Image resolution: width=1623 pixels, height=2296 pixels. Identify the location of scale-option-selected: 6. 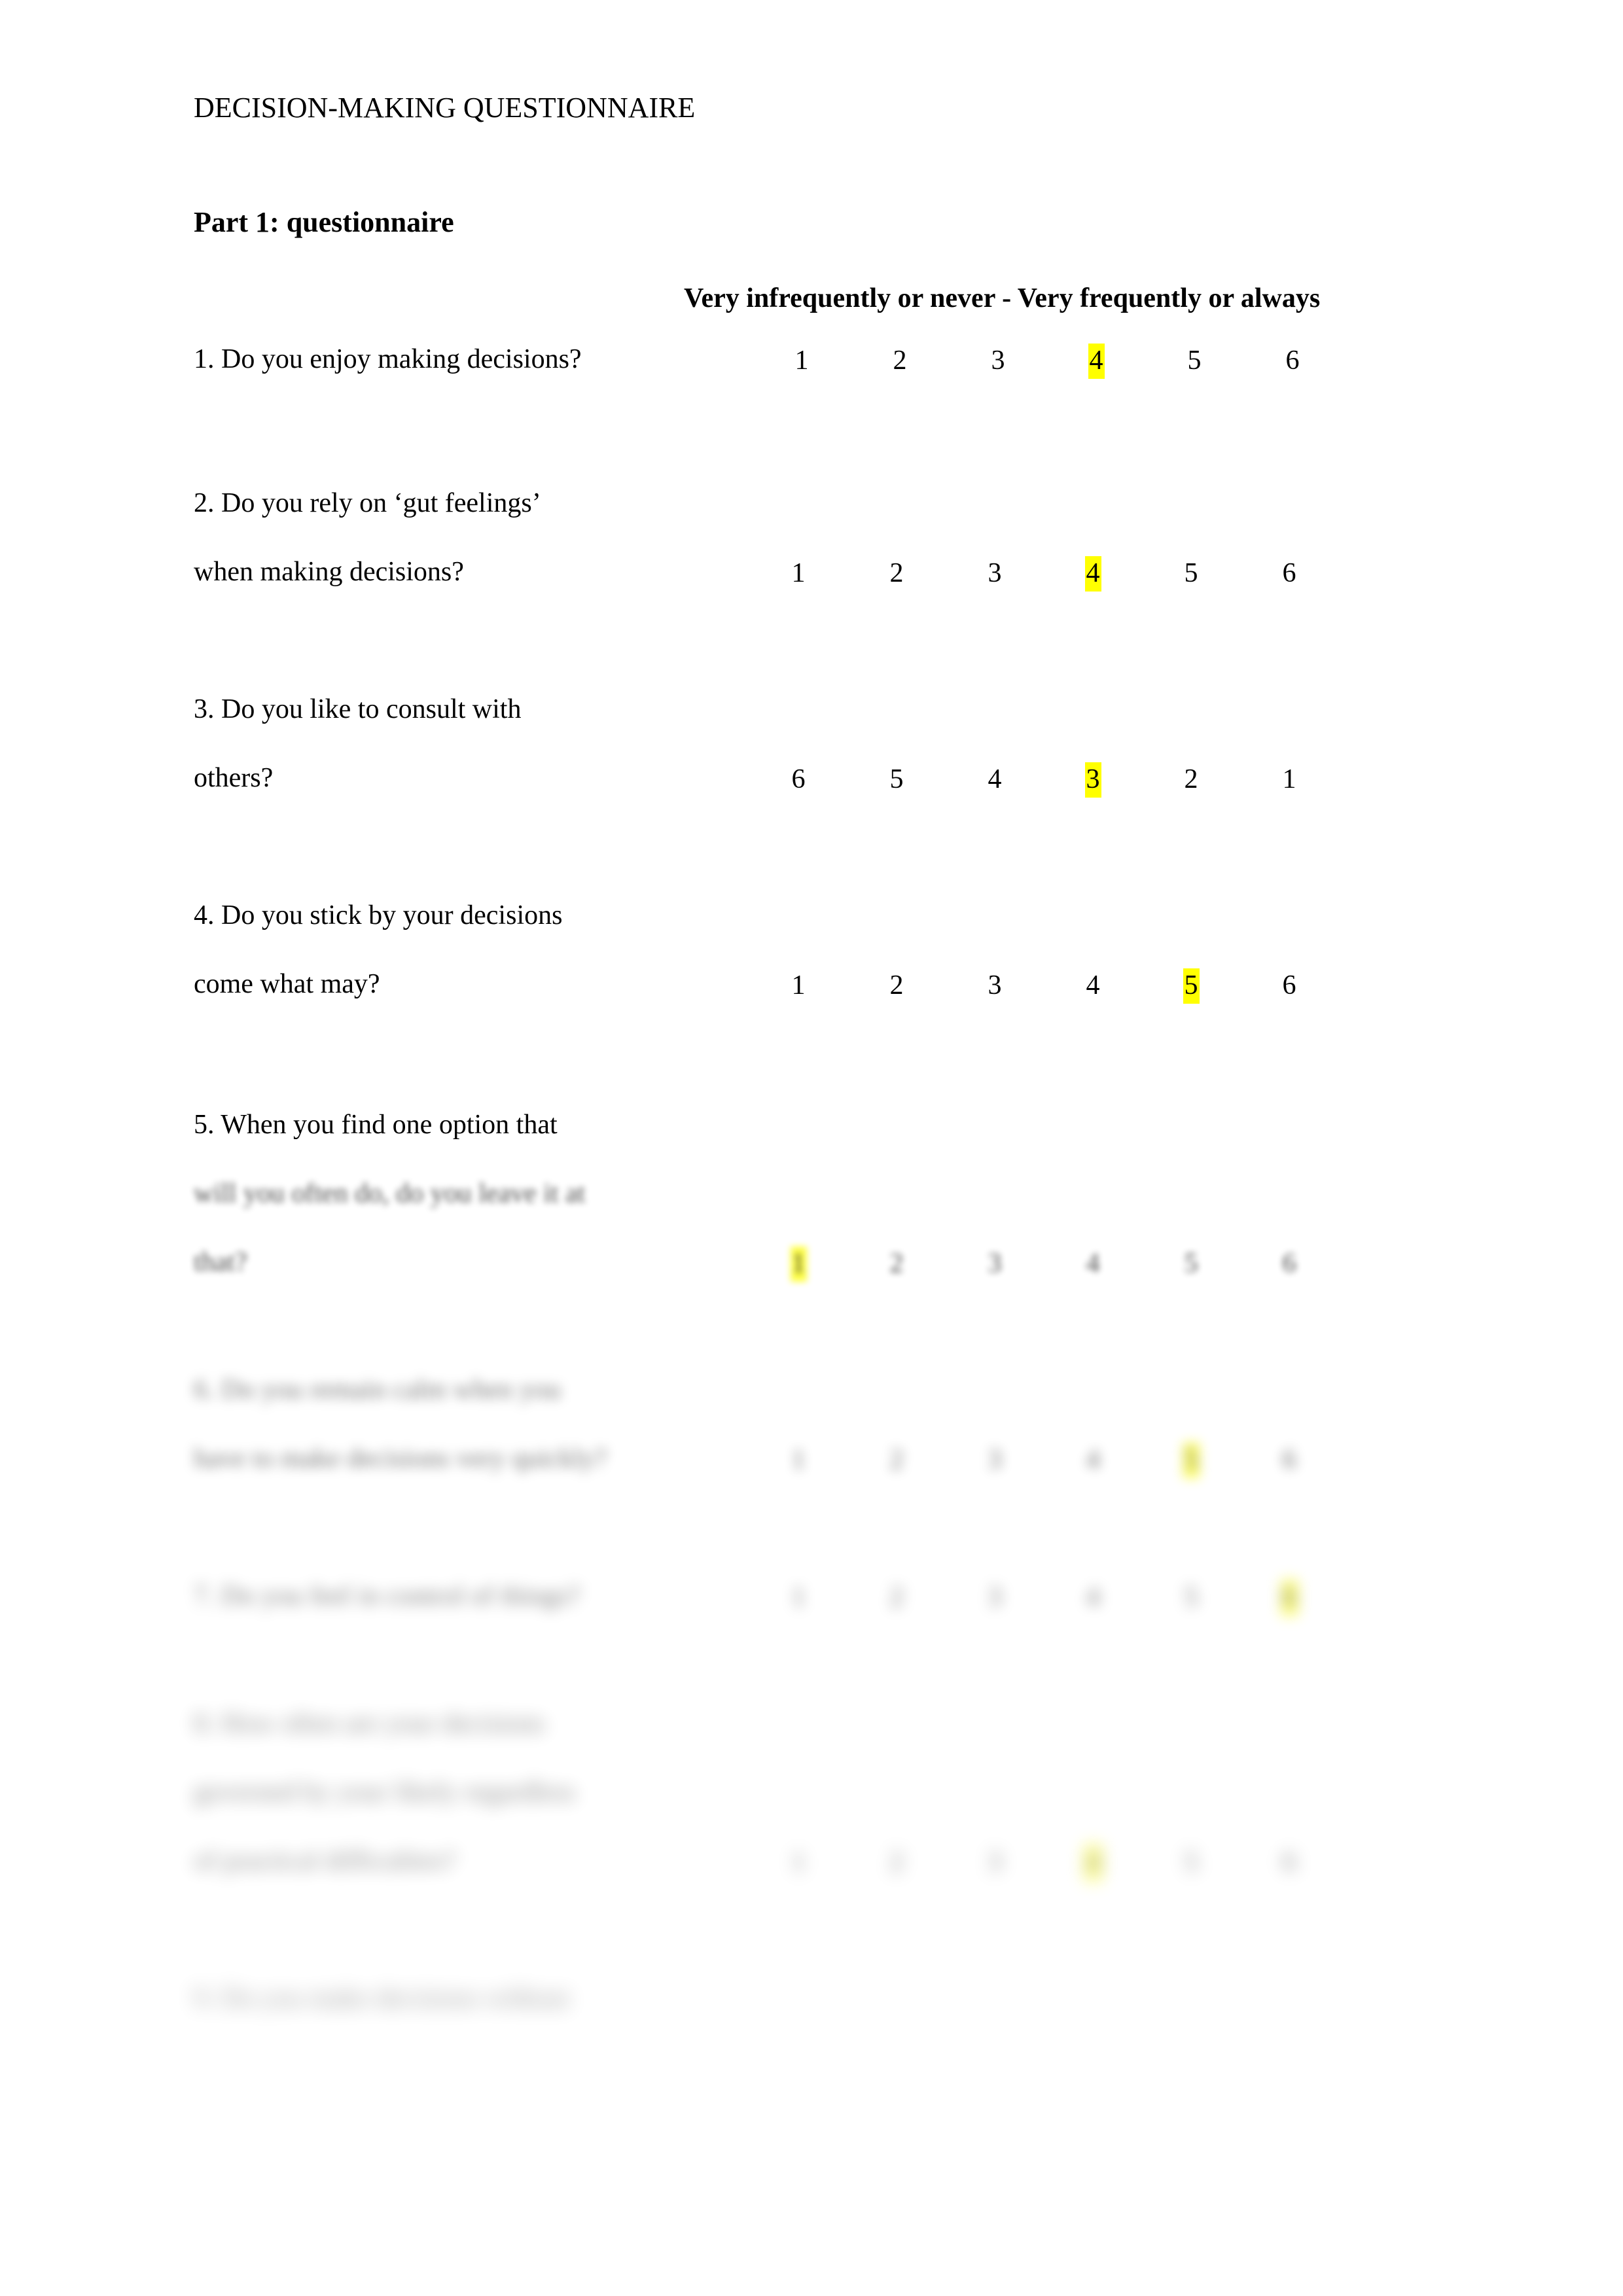
(1289, 1598).